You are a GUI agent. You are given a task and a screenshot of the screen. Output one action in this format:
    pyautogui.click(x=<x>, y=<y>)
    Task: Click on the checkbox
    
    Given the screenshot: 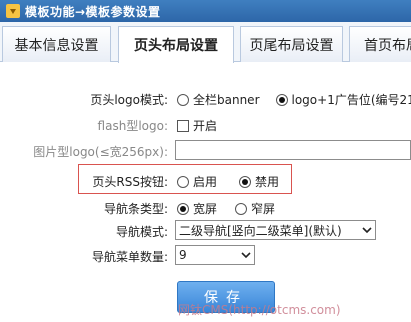 What is the action you would take?
    pyautogui.click(x=183, y=125)
    